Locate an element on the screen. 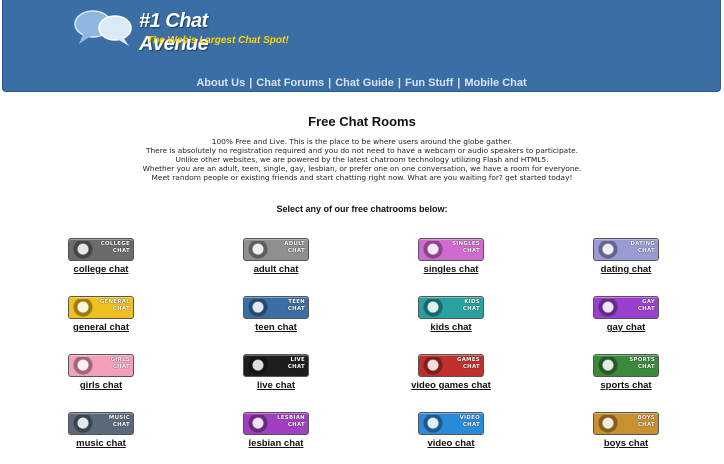 This screenshot has height=464, width=724. badge-line-1: BOYS is located at coordinates (646, 418).